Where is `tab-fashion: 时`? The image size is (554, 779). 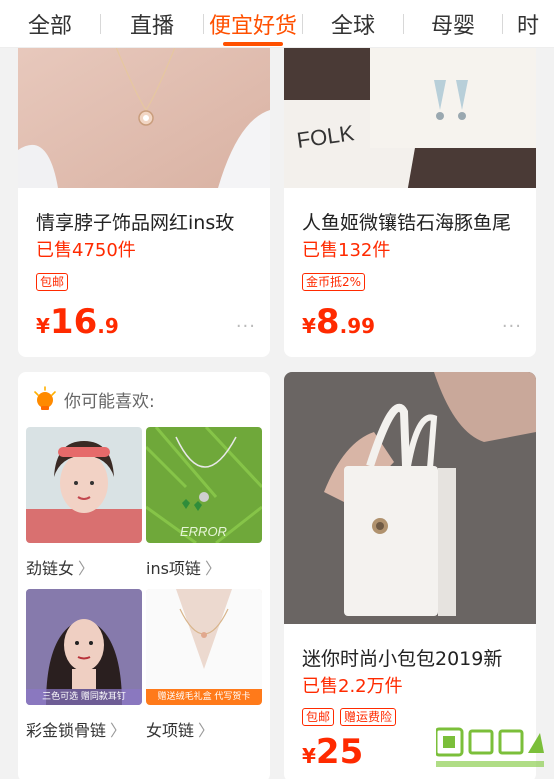 tab-fashion: 时 is located at coordinates (528, 24).